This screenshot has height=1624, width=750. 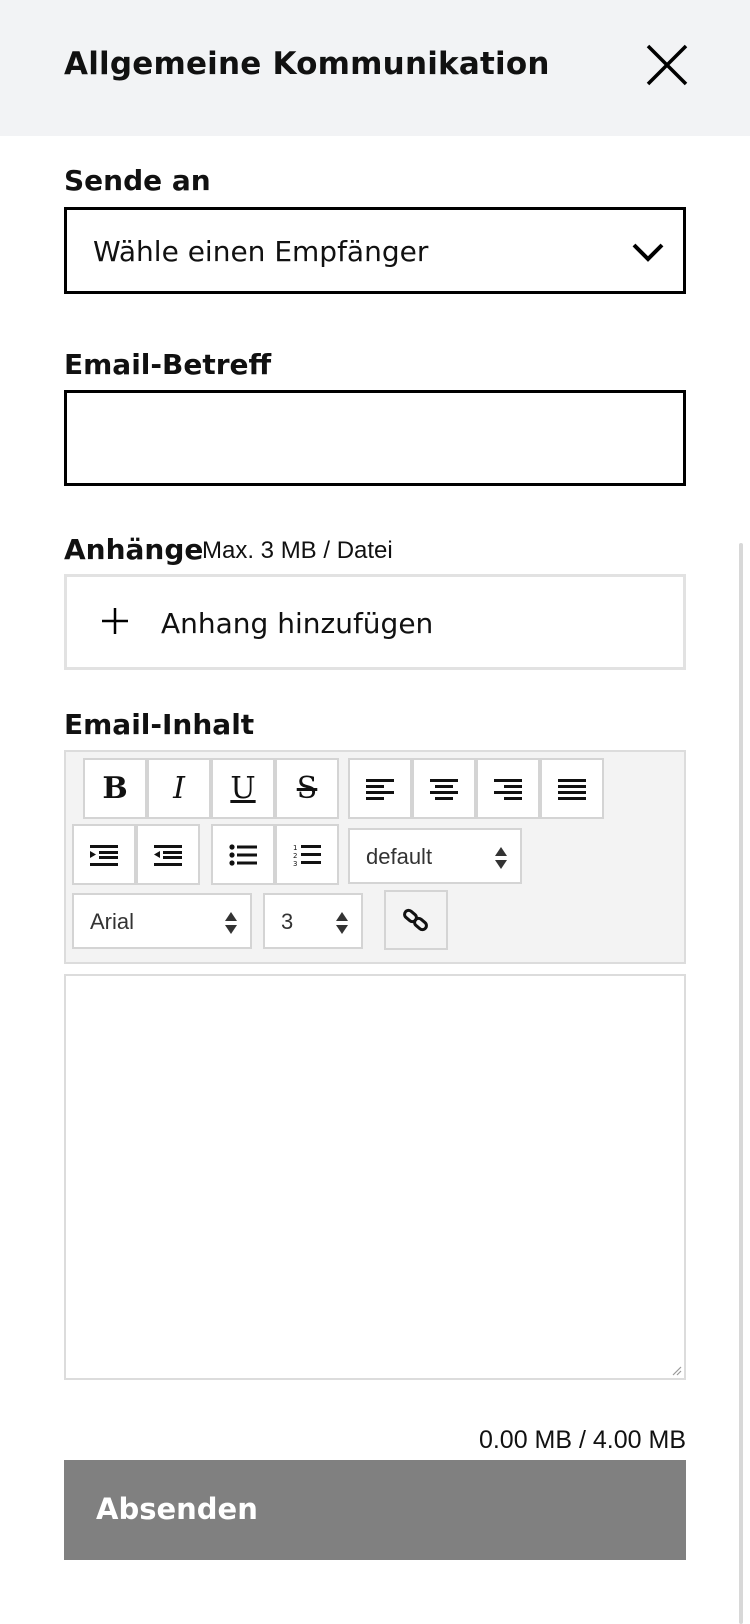 I want to click on editor-toolbar: B I U S 1 2 3 default Arial 3, so click(x=375, y=857).